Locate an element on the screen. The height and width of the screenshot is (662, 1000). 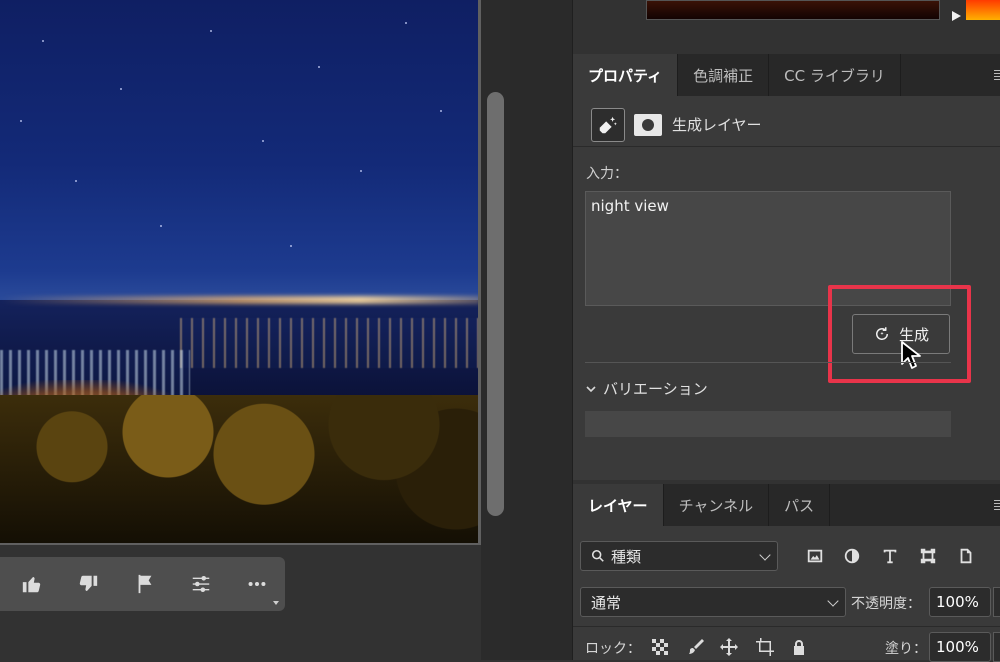
mouse-cursor-icon is located at coordinates (911, 355).